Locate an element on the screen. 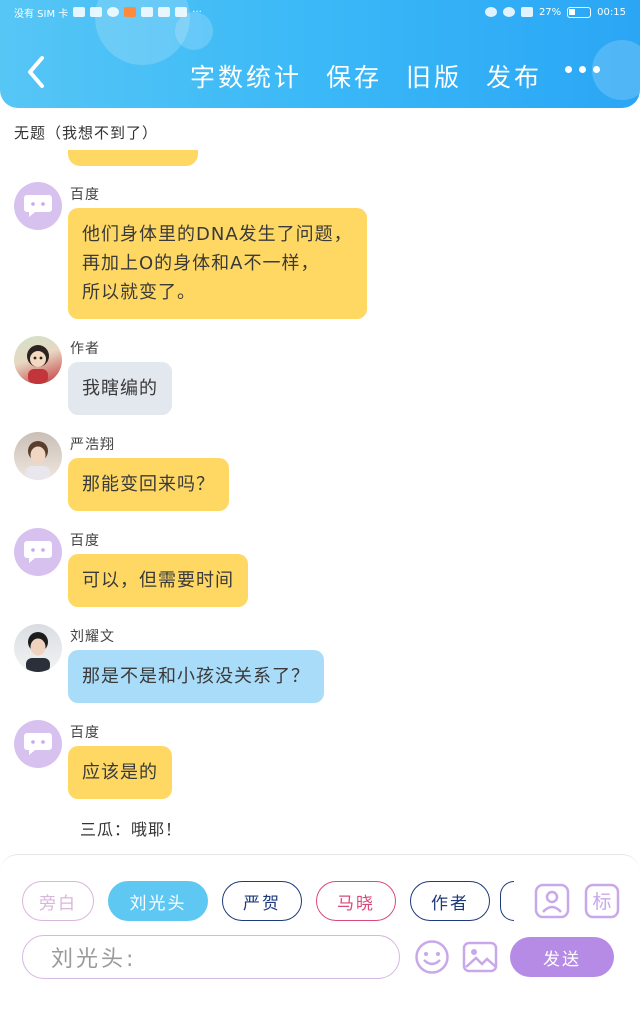  message-text: 那是不是和小孩没关系了？ is located at coordinates (196, 676).